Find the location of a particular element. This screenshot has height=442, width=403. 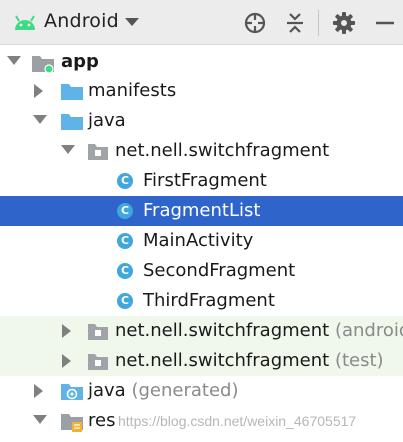

watermark-text: https://blog.csdn.net/weixin_46705517 is located at coordinates (237, 421).